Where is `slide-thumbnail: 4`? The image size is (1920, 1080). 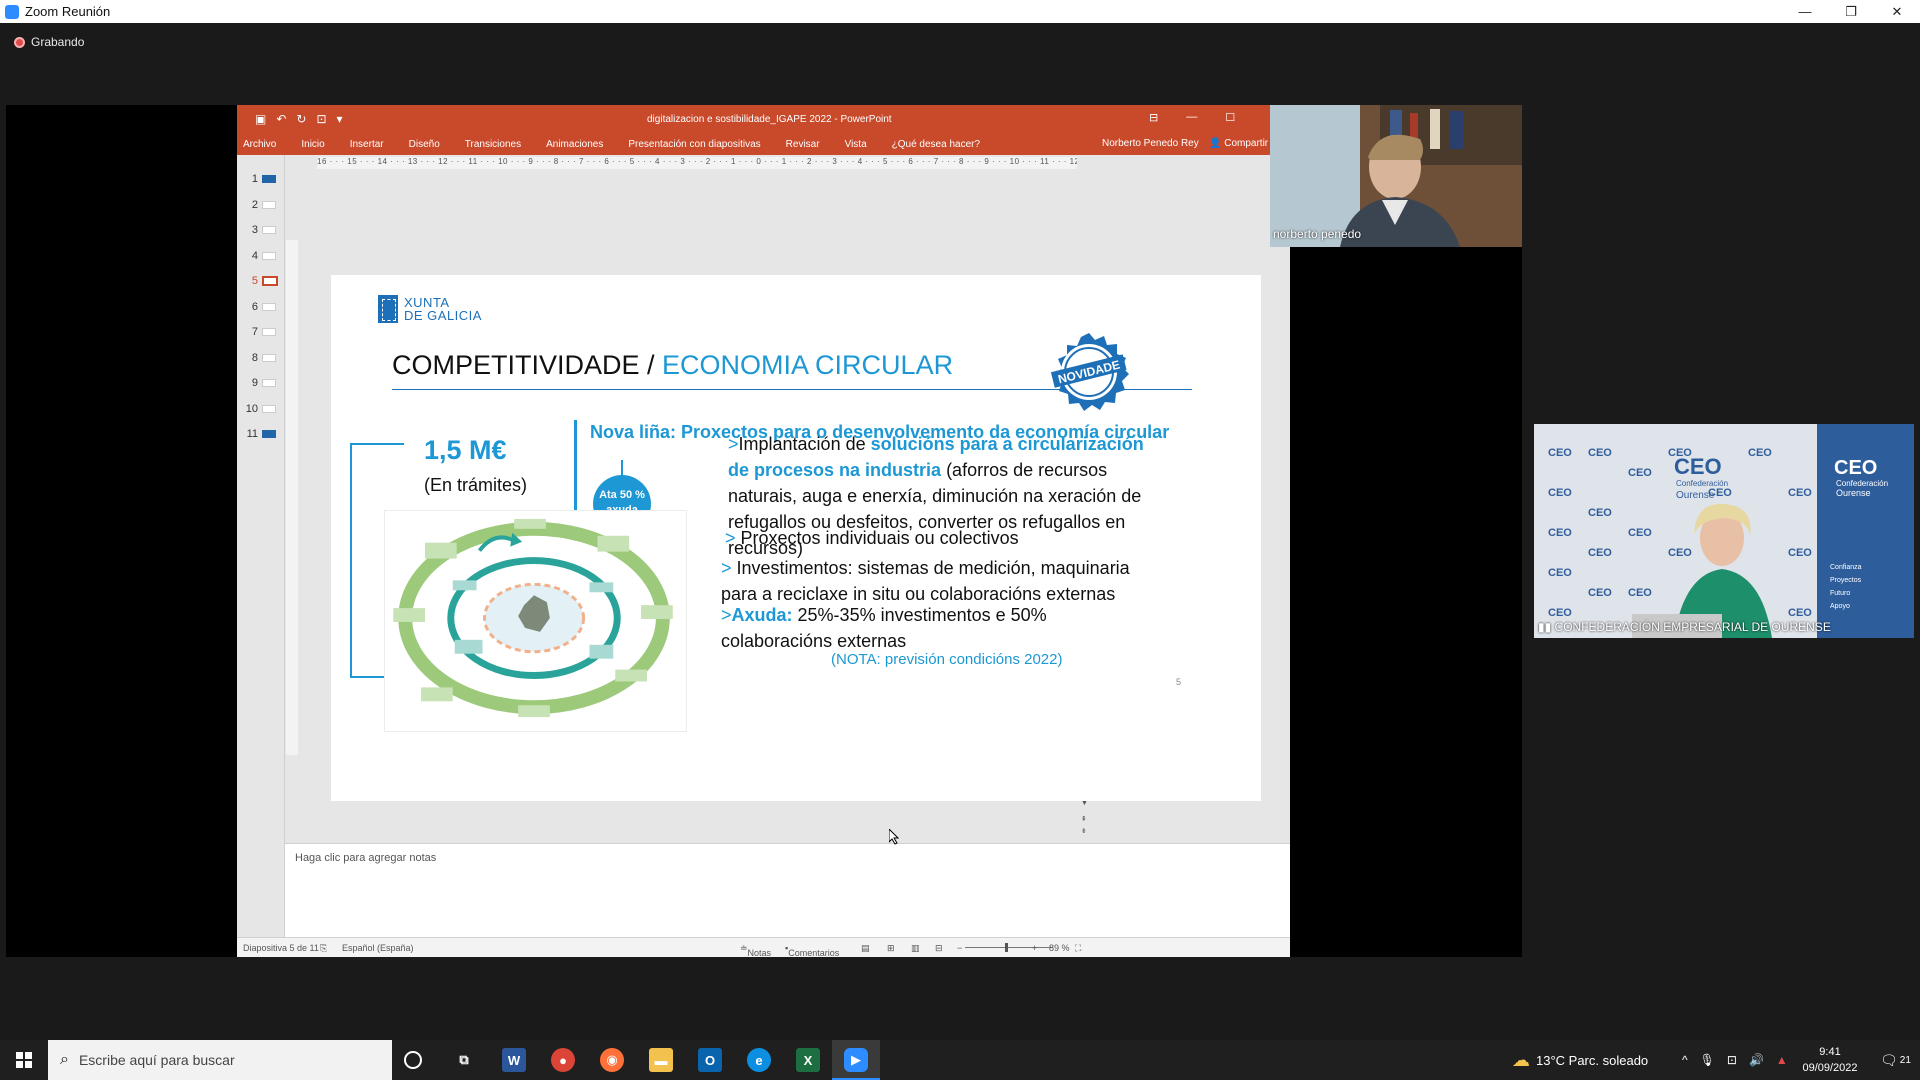 slide-thumbnail: 4 is located at coordinates (260, 256).